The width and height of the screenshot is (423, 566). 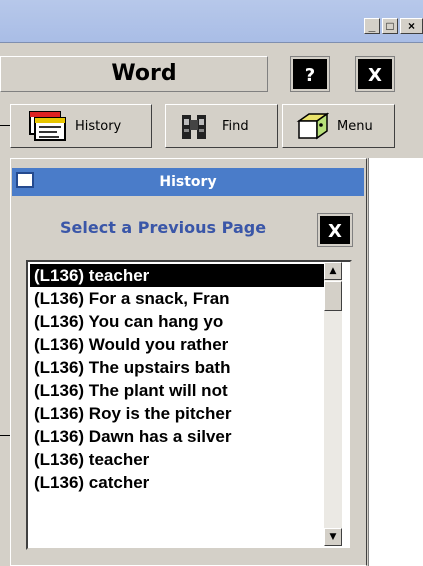 I want to click on scroll-up-button: ▲, so click(x=333, y=271).